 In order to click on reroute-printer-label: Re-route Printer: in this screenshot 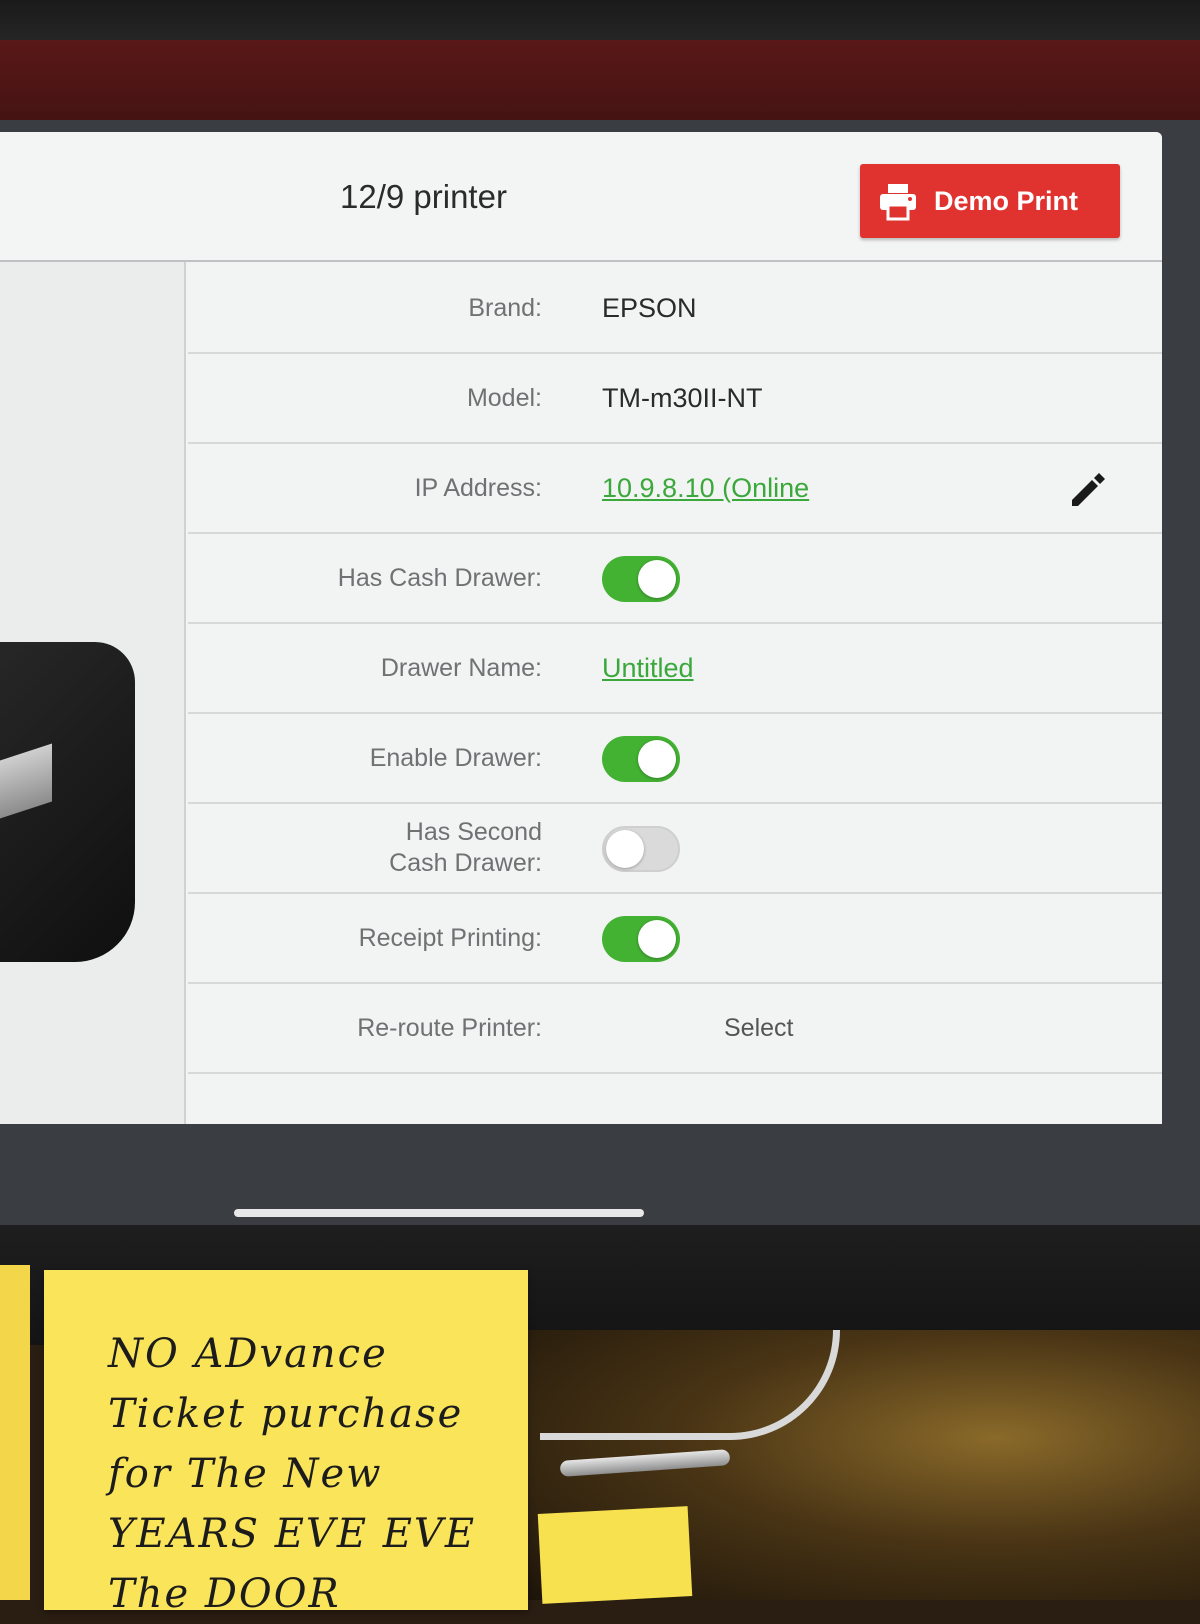, I will do `click(449, 1027)`.